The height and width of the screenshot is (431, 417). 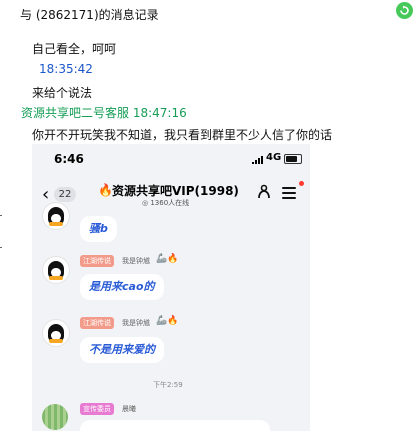 I want to click on message-sender: 资源共享吧二号客服 18:47:16, so click(x=104, y=113).